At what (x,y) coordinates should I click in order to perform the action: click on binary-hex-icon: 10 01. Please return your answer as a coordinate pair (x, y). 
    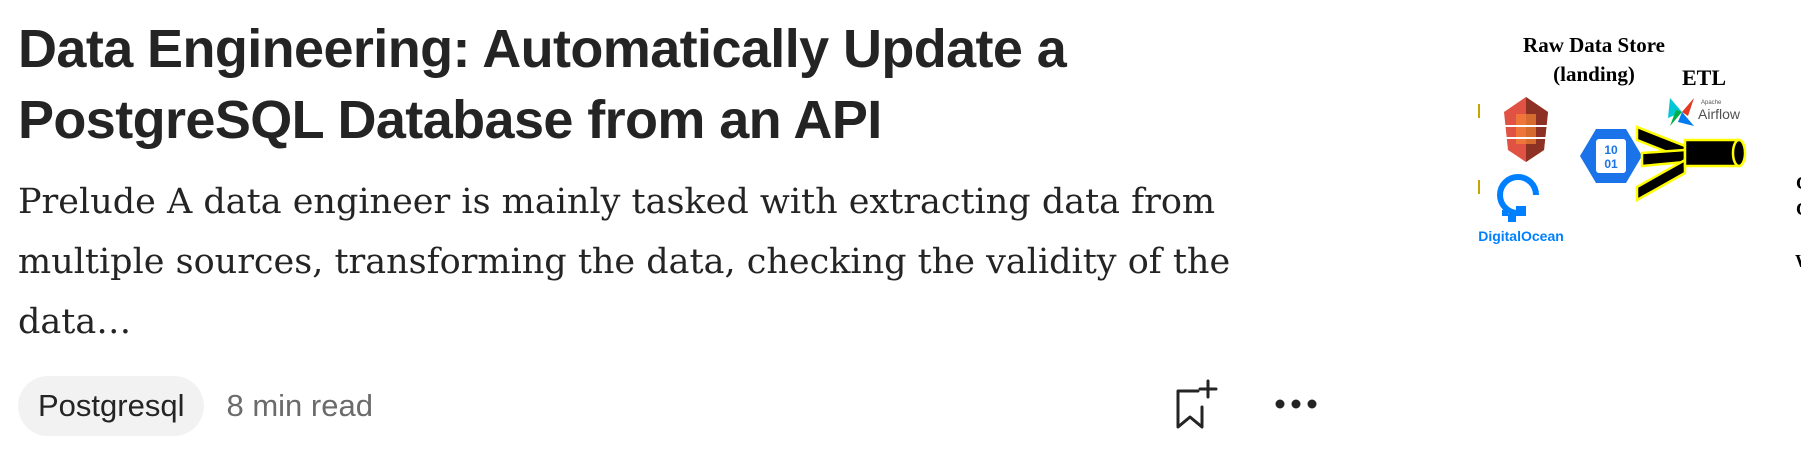
    Looking at the image, I should click on (1611, 156).